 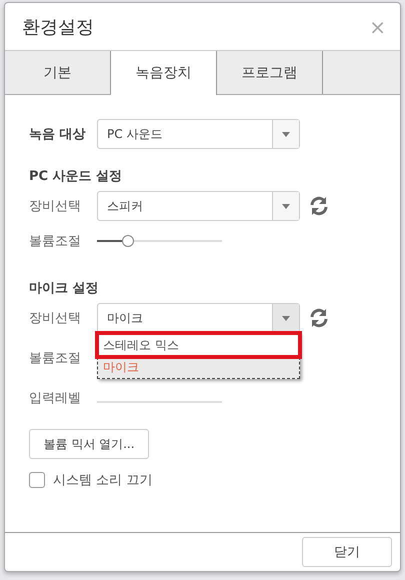 What do you see at coordinates (37, 480) in the screenshot?
I see `checkbox` at bounding box center [37, 480].